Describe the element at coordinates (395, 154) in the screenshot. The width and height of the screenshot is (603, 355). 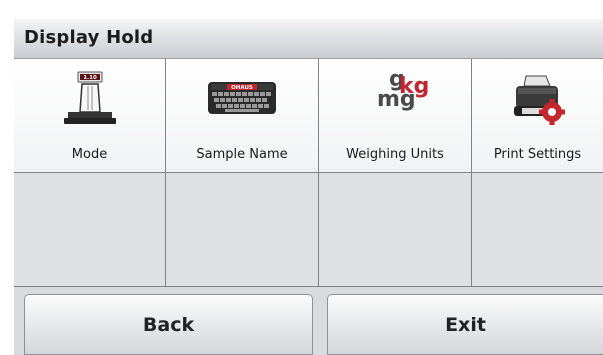
I see `menu-item-label: Weighing Units` at that location.